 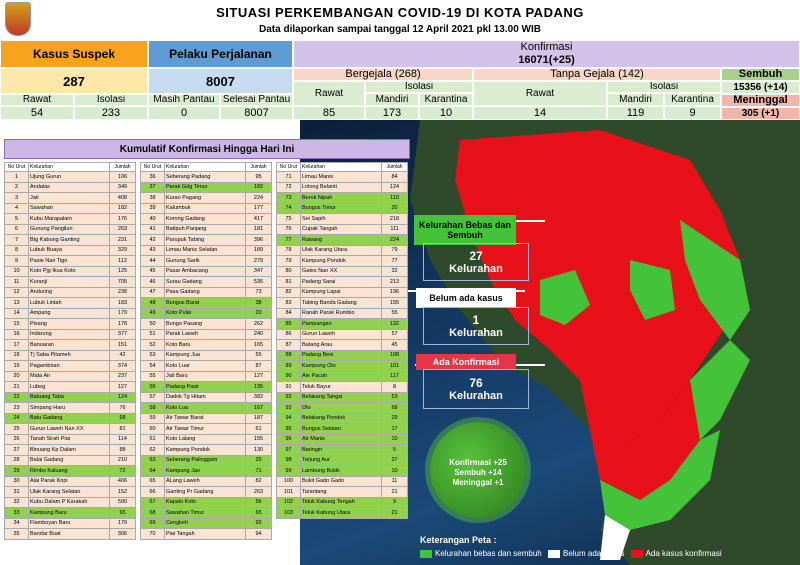 I want to click on table-row: 36 Seberang Padang 95, so click(x=206, y=177).